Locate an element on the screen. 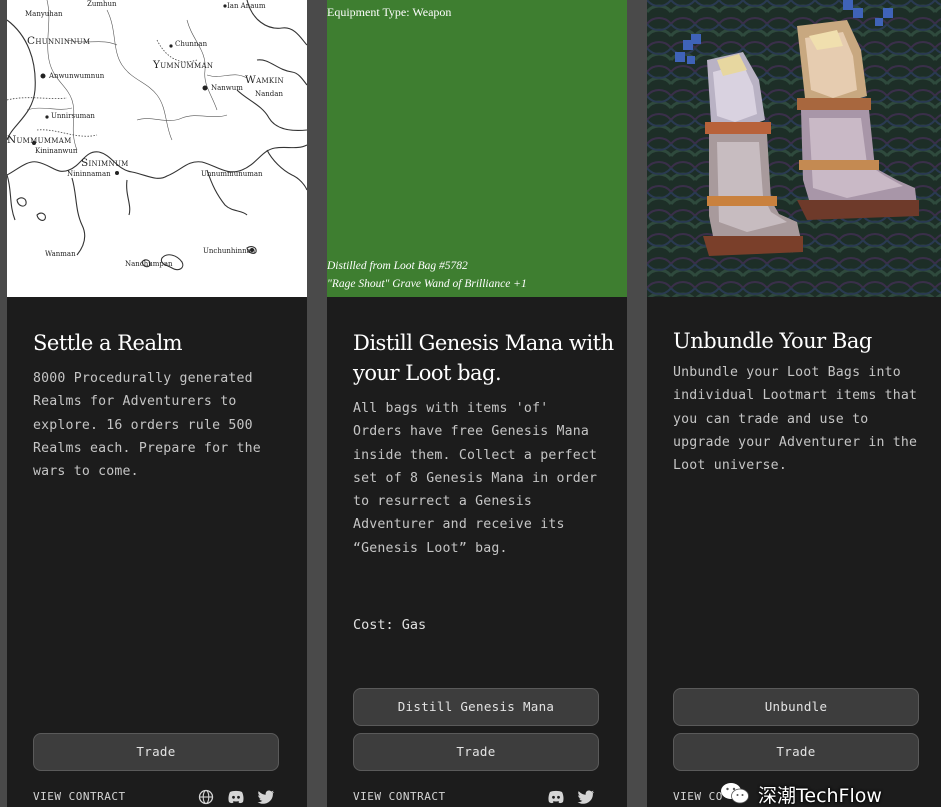  map-label-nanchumpan: Nanchumpan is located at coordinates (149, 264).